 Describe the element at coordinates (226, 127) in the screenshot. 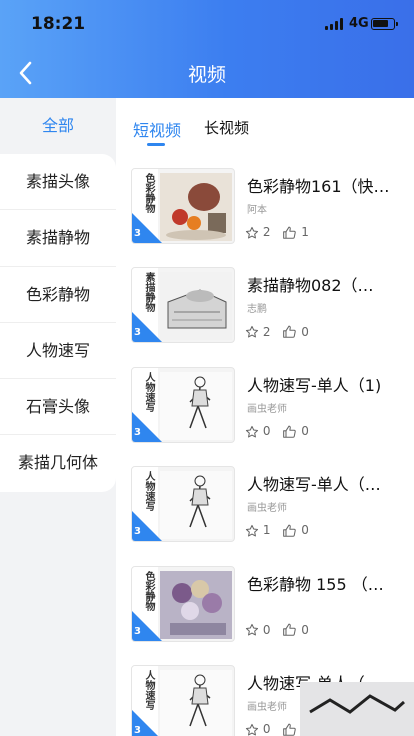

I see `tab-long-video: 长视频` at that location.